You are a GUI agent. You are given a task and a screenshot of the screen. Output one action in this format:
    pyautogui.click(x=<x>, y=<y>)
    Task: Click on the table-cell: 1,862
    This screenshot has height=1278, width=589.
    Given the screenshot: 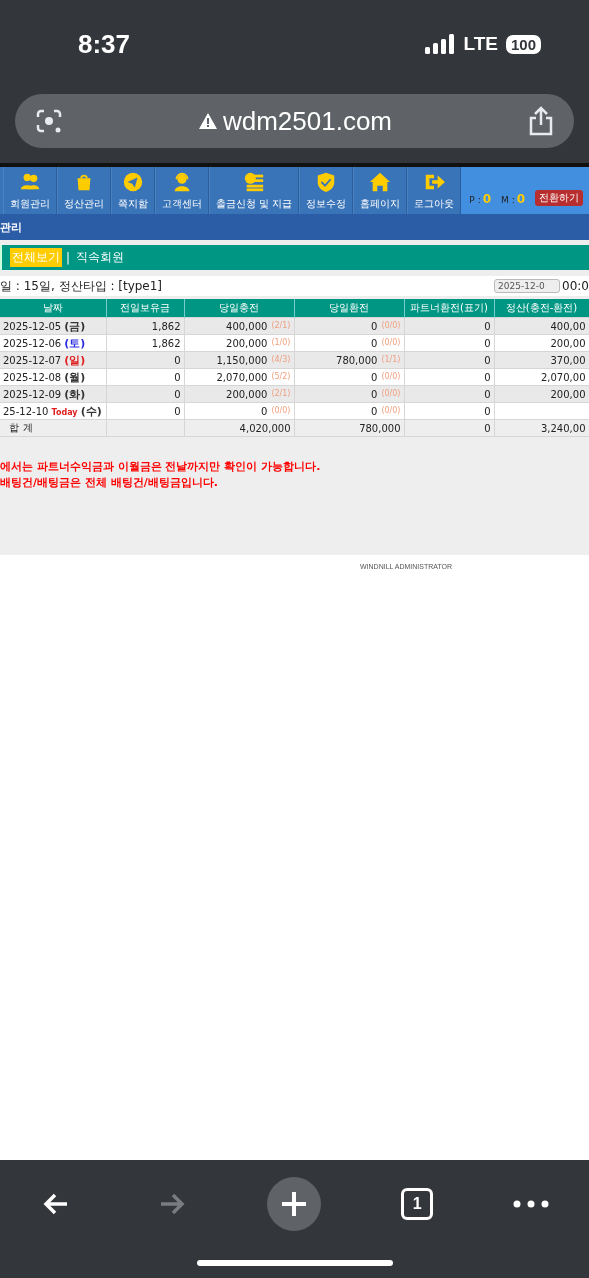 What is the action you would take?
    pyautogui.click(x=145, y=326)
    